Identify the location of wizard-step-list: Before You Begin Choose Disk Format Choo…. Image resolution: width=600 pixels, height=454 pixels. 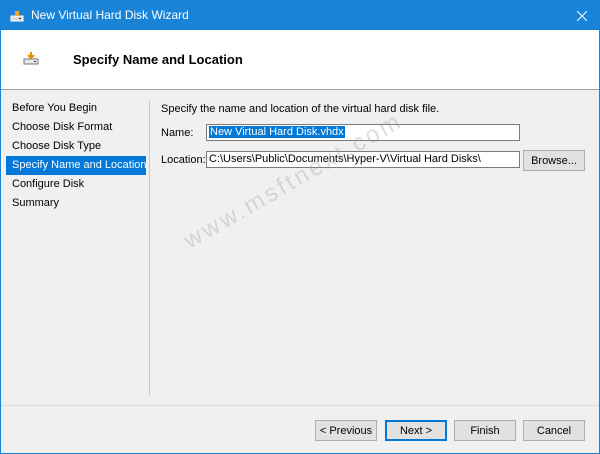
(76, 156).